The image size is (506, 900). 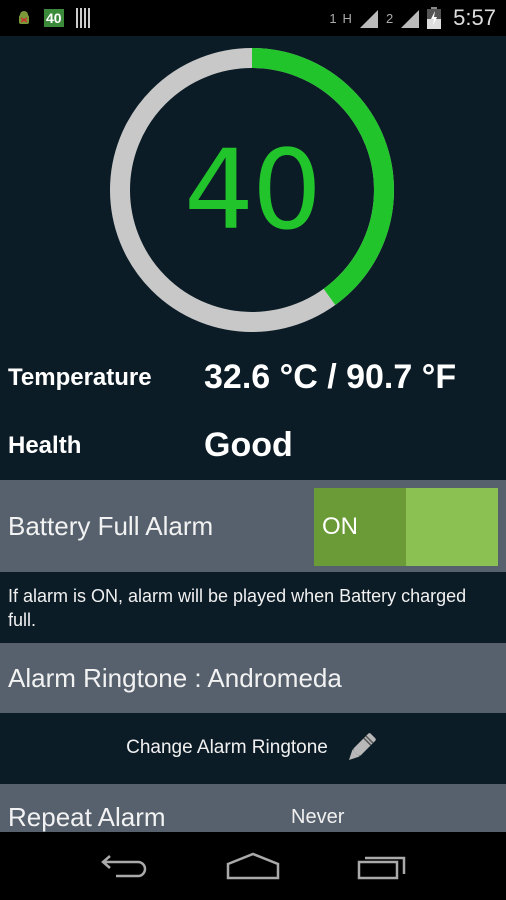 I want to click on recents-icon, so click(x=381, y=868).